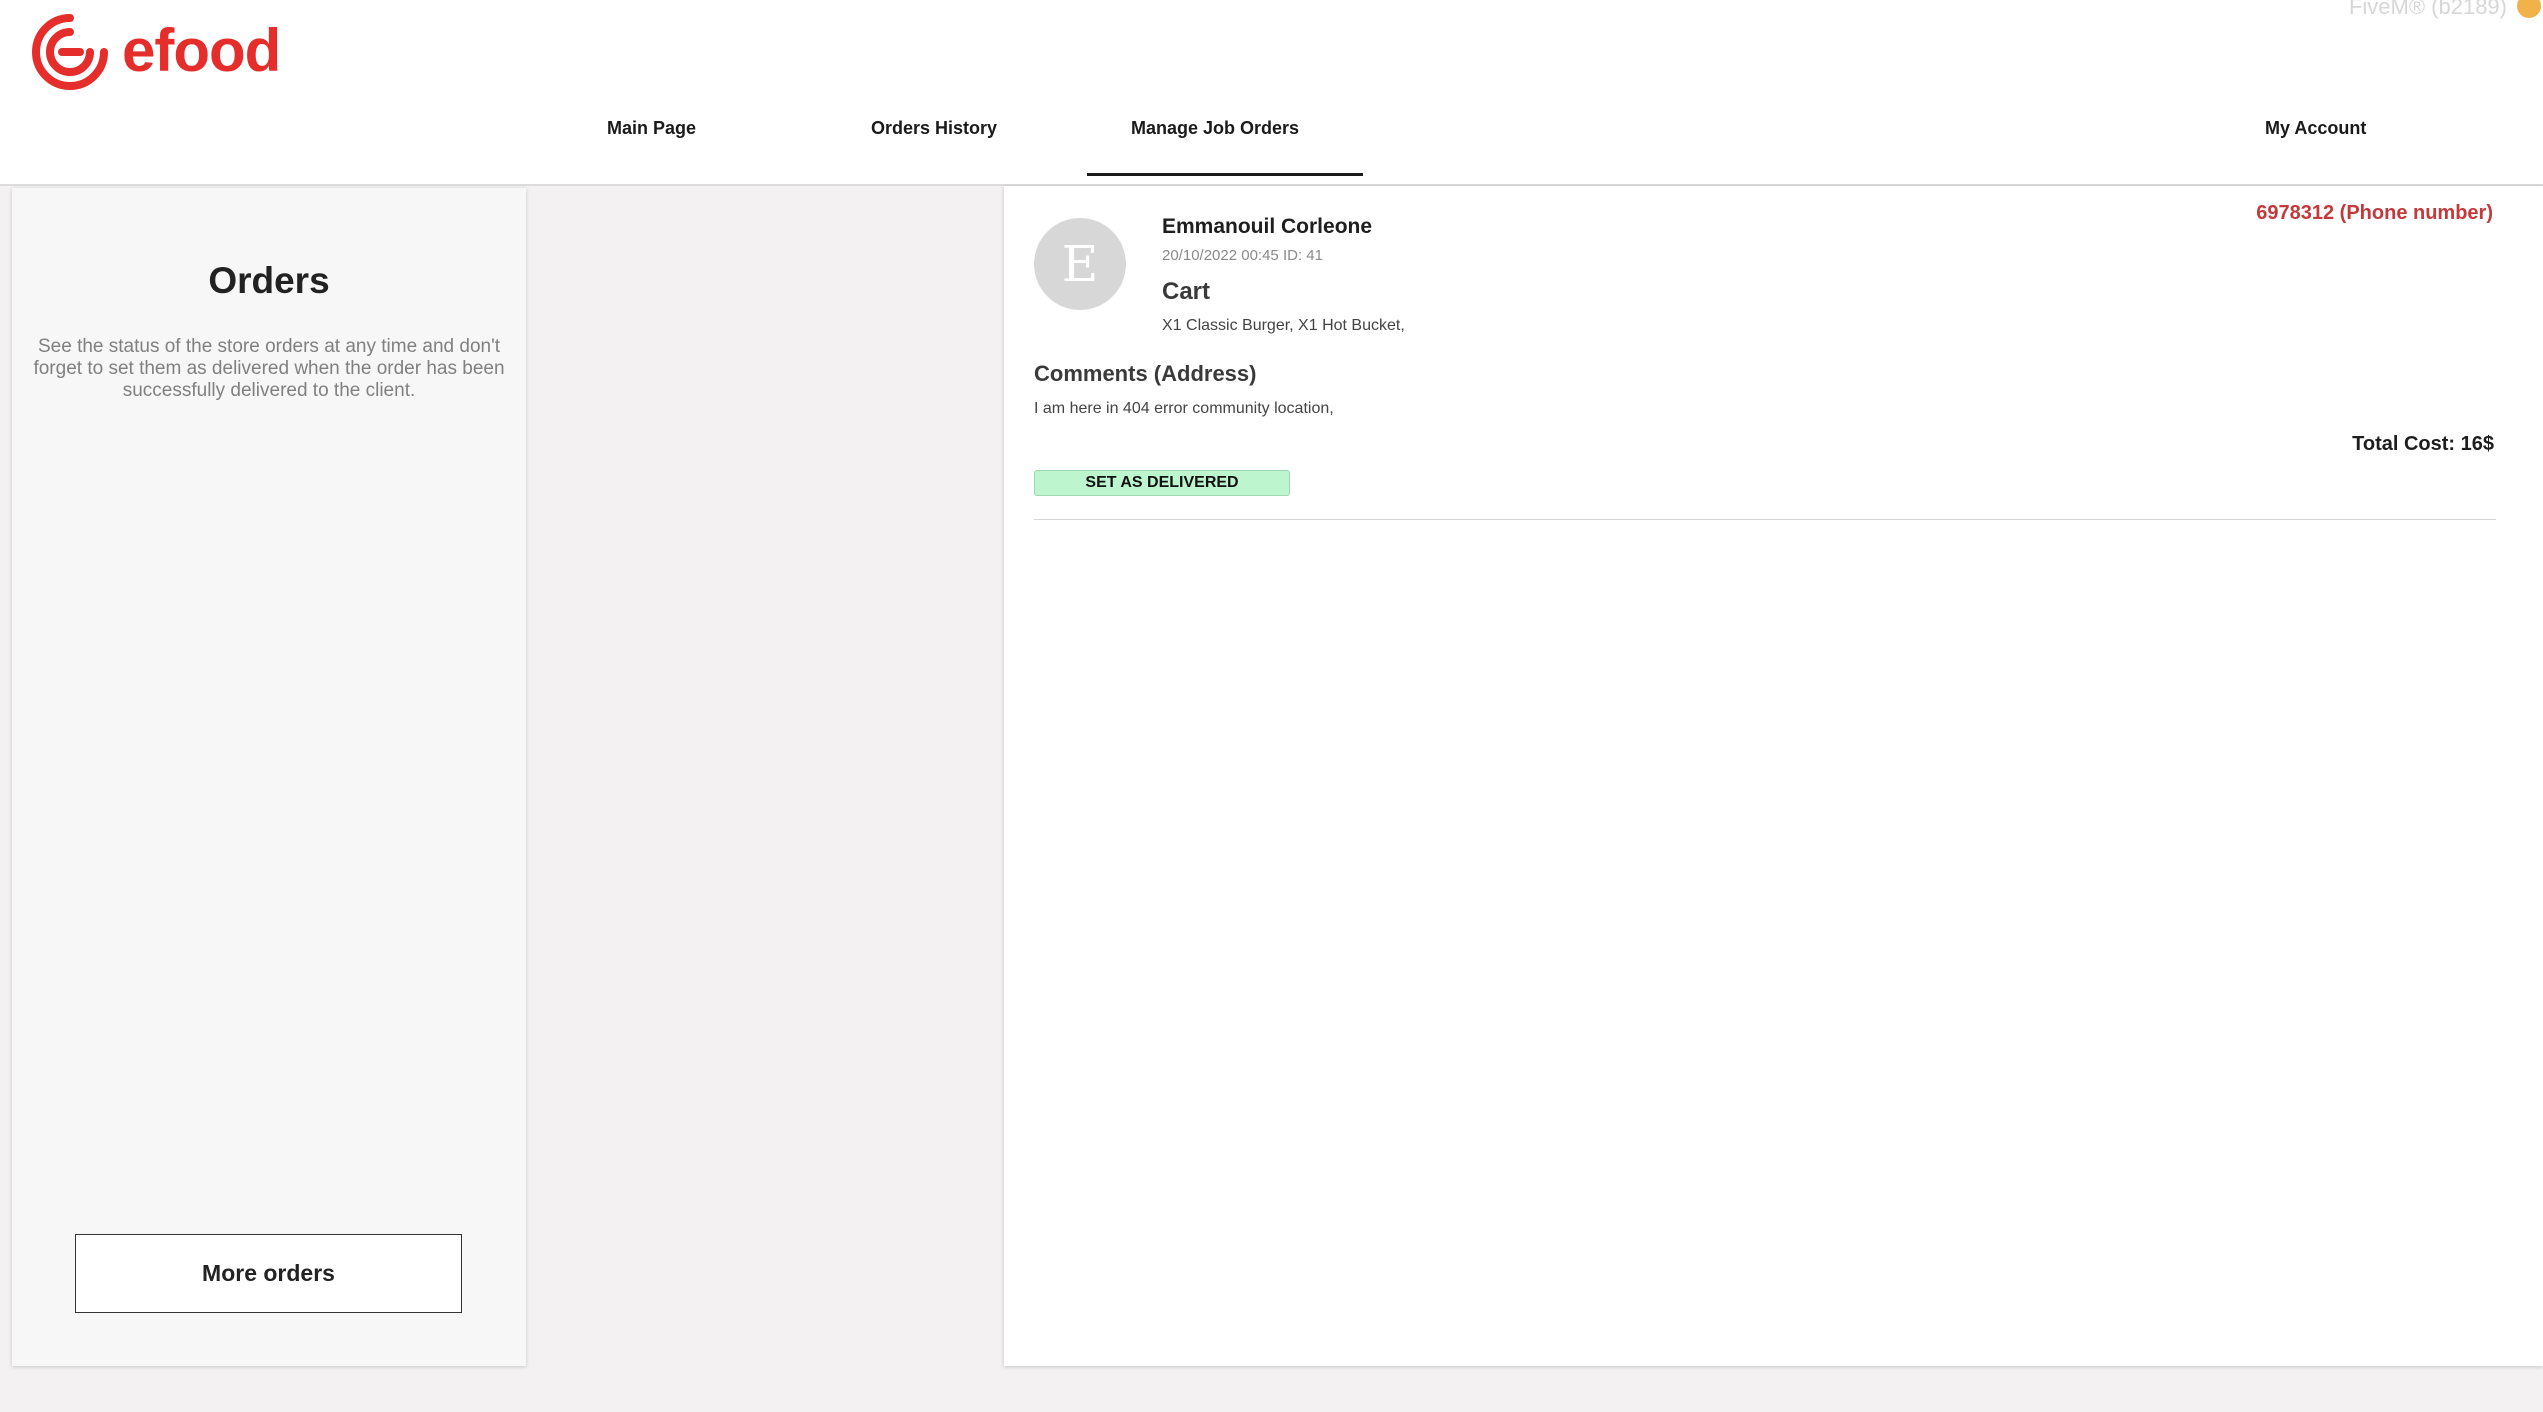 Image resolution: width=2543 pixels, height=1412 pixels. I want to click on fivem-watermark: FiveM® (b2189), so click(2427, 9).